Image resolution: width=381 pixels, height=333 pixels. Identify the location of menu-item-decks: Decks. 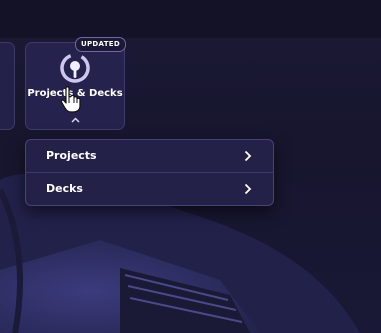
(149, 189).